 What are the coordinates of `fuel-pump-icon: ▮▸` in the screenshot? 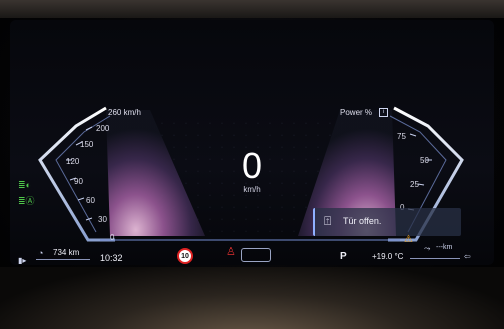 It's located at (22, 260).